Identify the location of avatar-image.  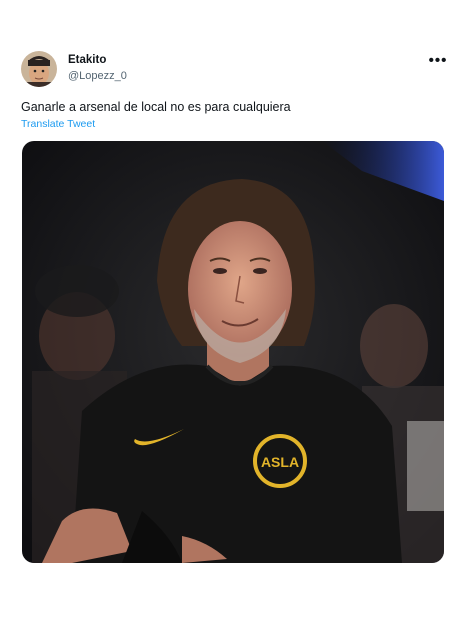
(39, 69).